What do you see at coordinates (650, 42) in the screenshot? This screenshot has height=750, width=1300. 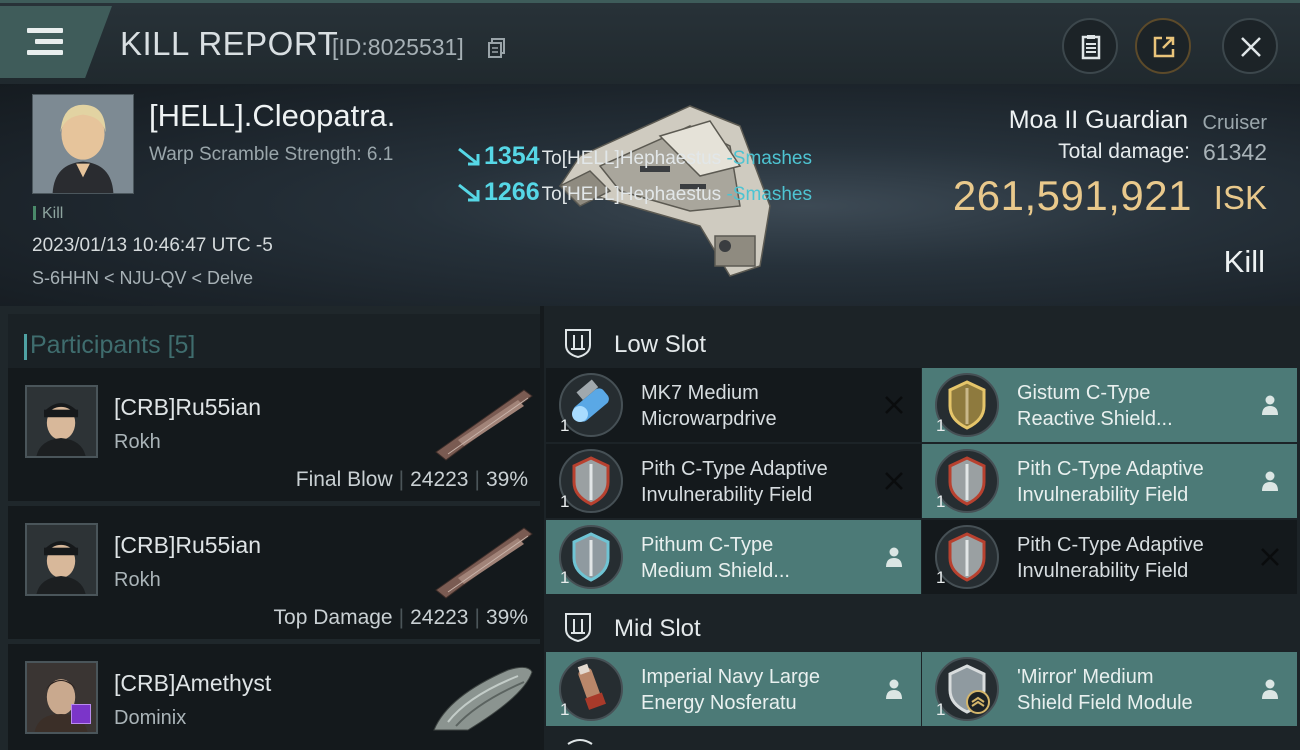 I see `top-bar: KILL REPORT [ID:8025531]` at bounding box center [650, 42].